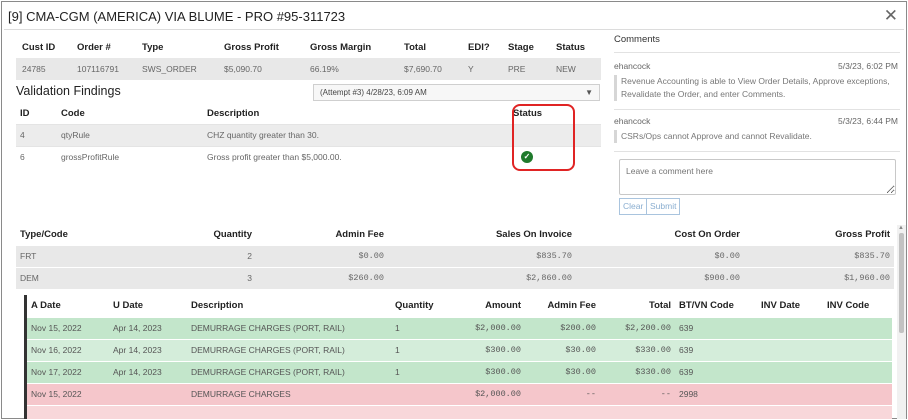  I want to click on charges-col-admin-fee: Admin Fee, so click(359, 235).